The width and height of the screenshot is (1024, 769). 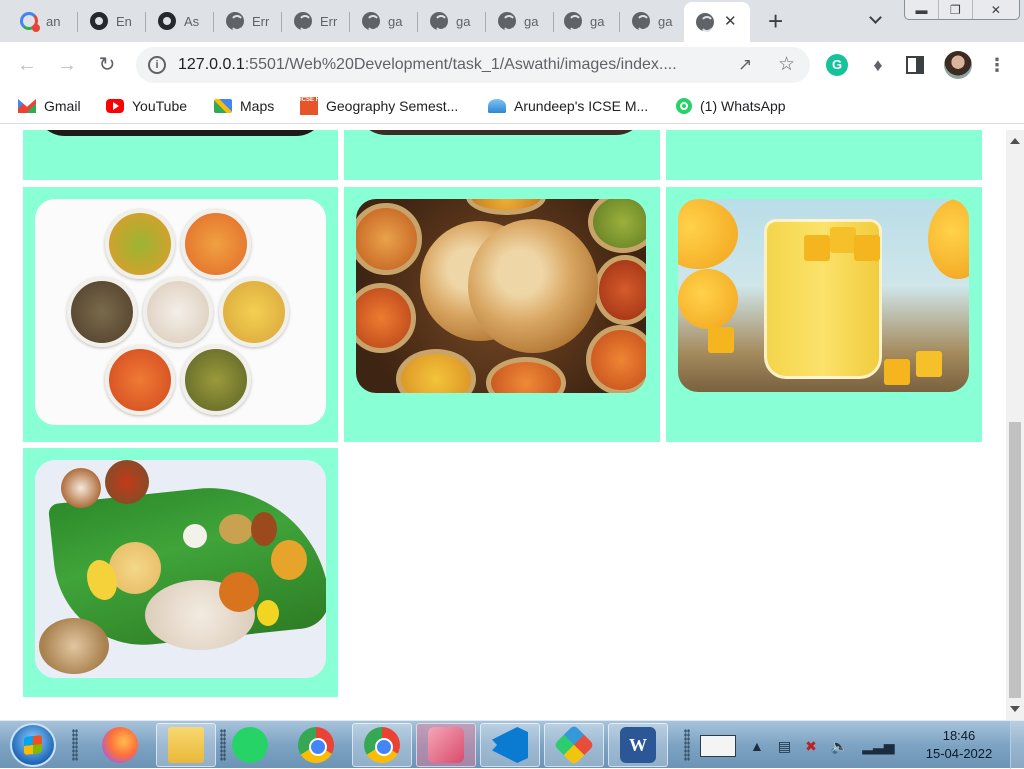 I want to click on scrollbar-thumb, so click(x=1015, y=560).